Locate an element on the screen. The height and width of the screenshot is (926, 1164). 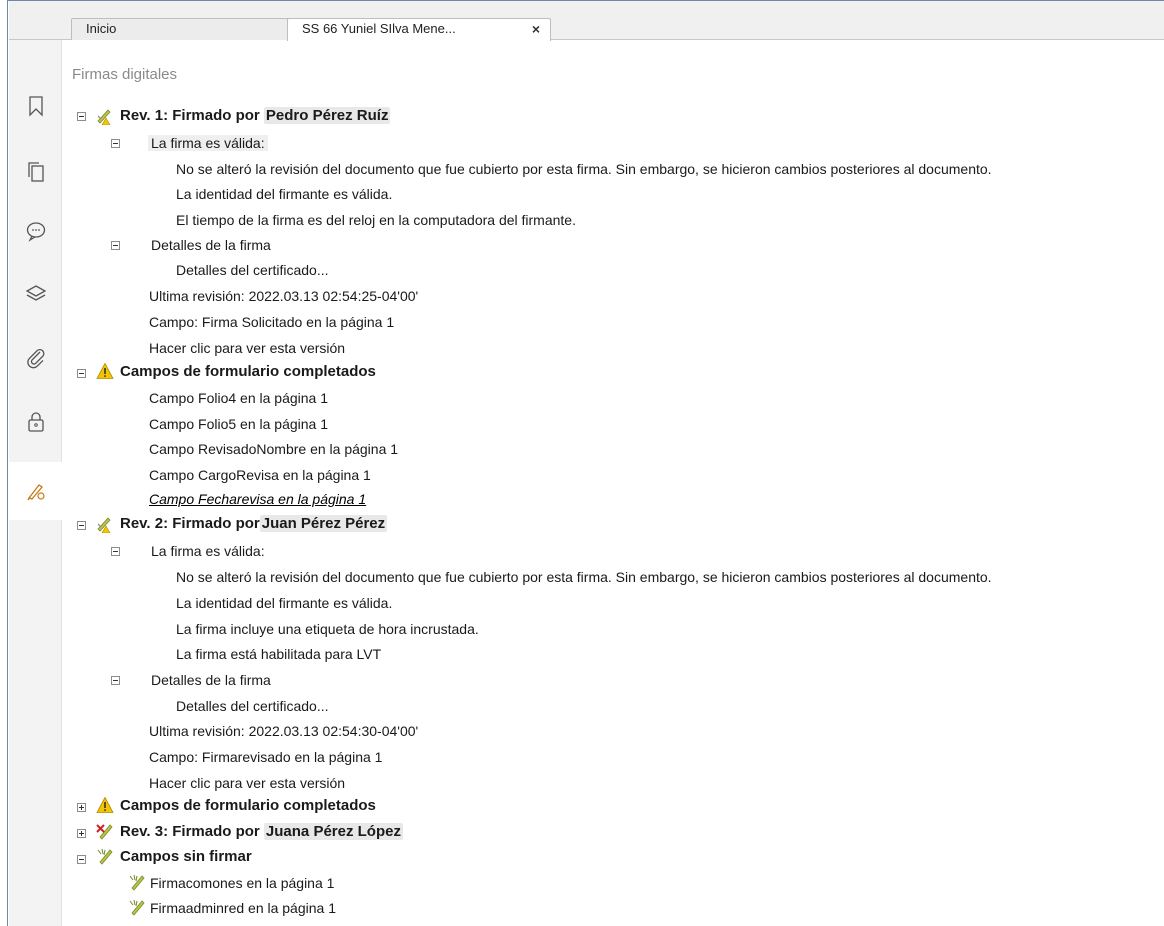
forms1-item: Campo RevisadoNombre en la página 1 is located at coordinates (273, 449).